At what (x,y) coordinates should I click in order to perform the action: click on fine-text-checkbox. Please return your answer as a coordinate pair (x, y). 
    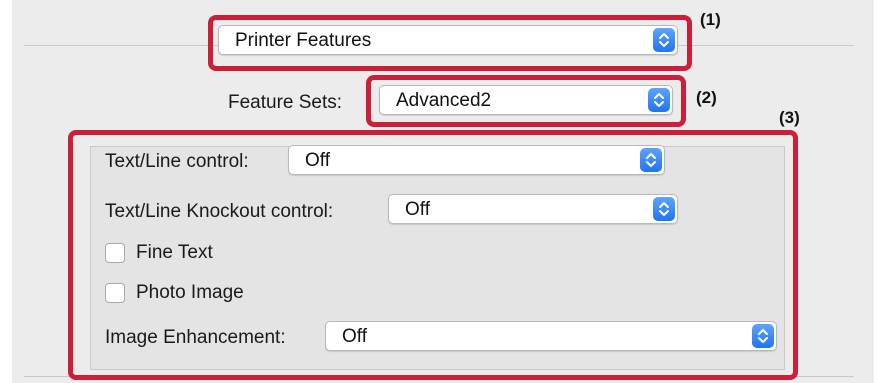
    Looking at the image, I should click on (115, 253).